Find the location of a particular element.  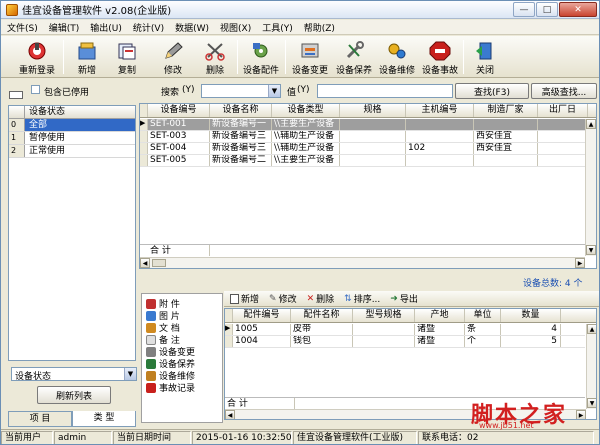

parts-toolbar: 新增 ✎ 修改 ✕ 删除 ⇅ 排序... ➜ 导出 is located at coordinates (411, 299).